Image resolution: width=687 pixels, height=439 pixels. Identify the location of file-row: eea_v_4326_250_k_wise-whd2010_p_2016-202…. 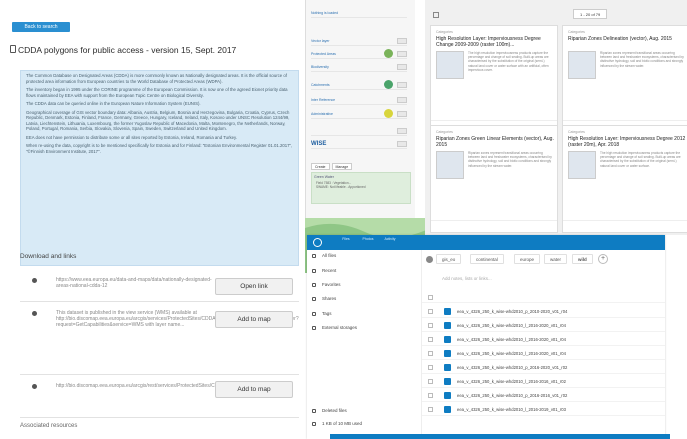
(543, 367).